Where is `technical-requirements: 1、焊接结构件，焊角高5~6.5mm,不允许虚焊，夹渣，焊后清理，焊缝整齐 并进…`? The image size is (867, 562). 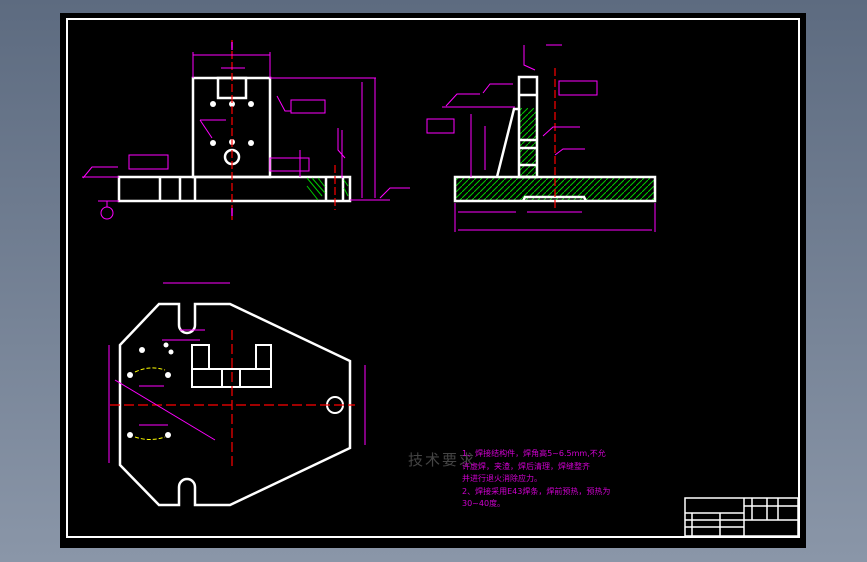
technical-requirements: 1、焊接结构件，焊角高5~6.5mm,不允许虚焊，夹渣，焊后清理，焊缝整齐 并进… is located at coordinates (537, 479).